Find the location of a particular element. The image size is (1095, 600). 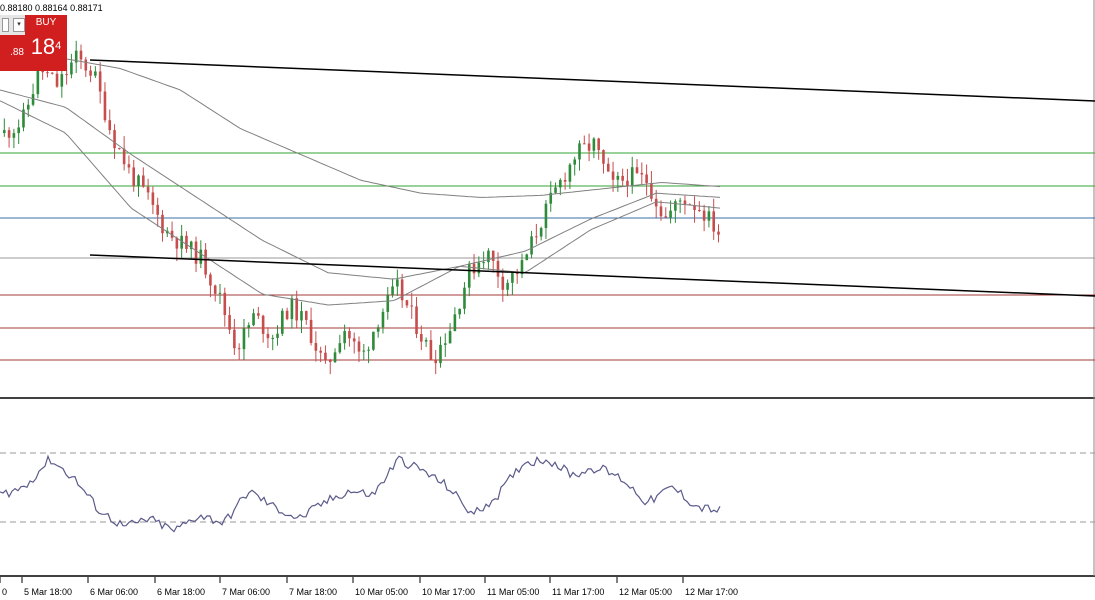

x-tick-label: 5 Mar 18:00 is located at coordinates (48, 592).